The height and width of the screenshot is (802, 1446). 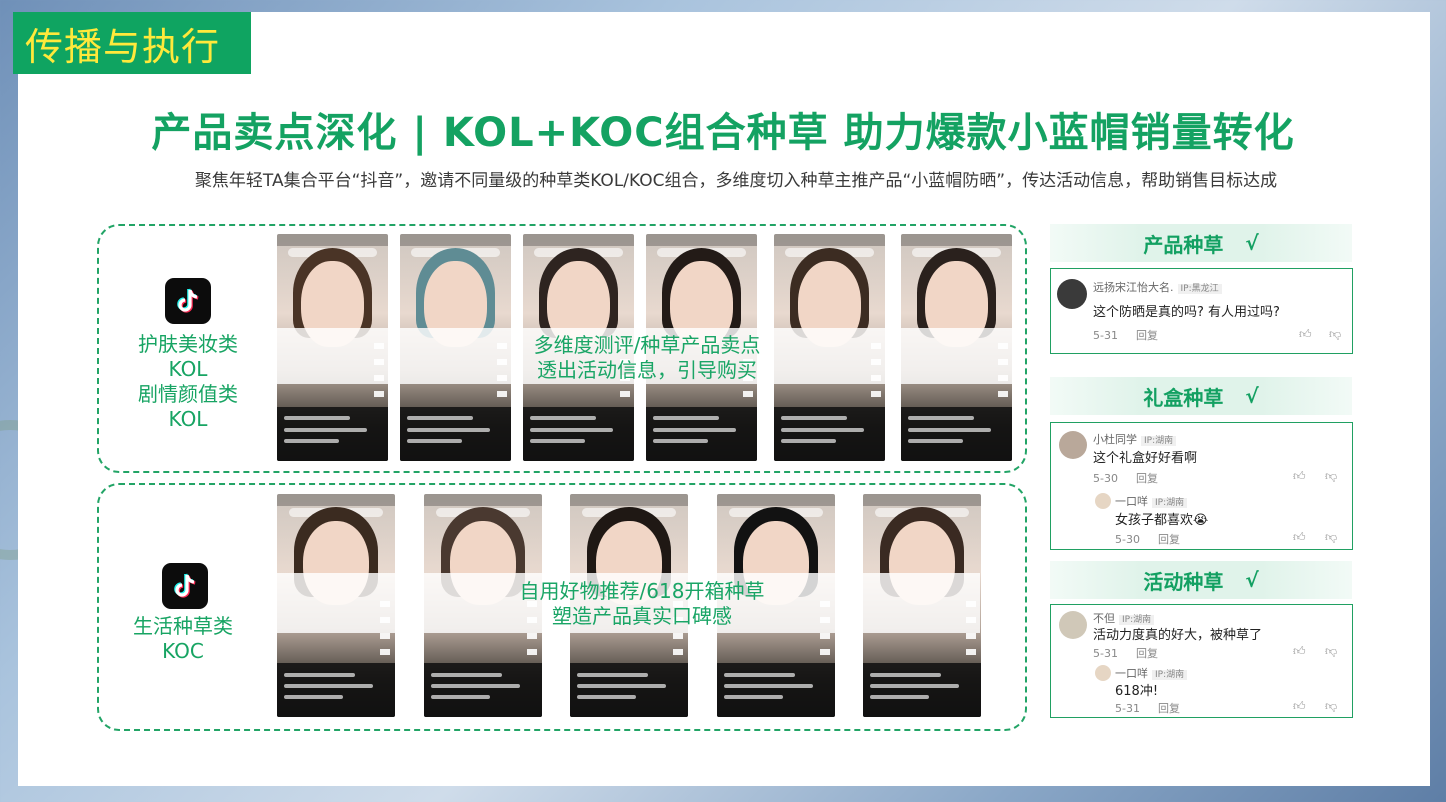 I want to click on side-head-campaign: 活动种草 √, so click(x=1201, y=580).